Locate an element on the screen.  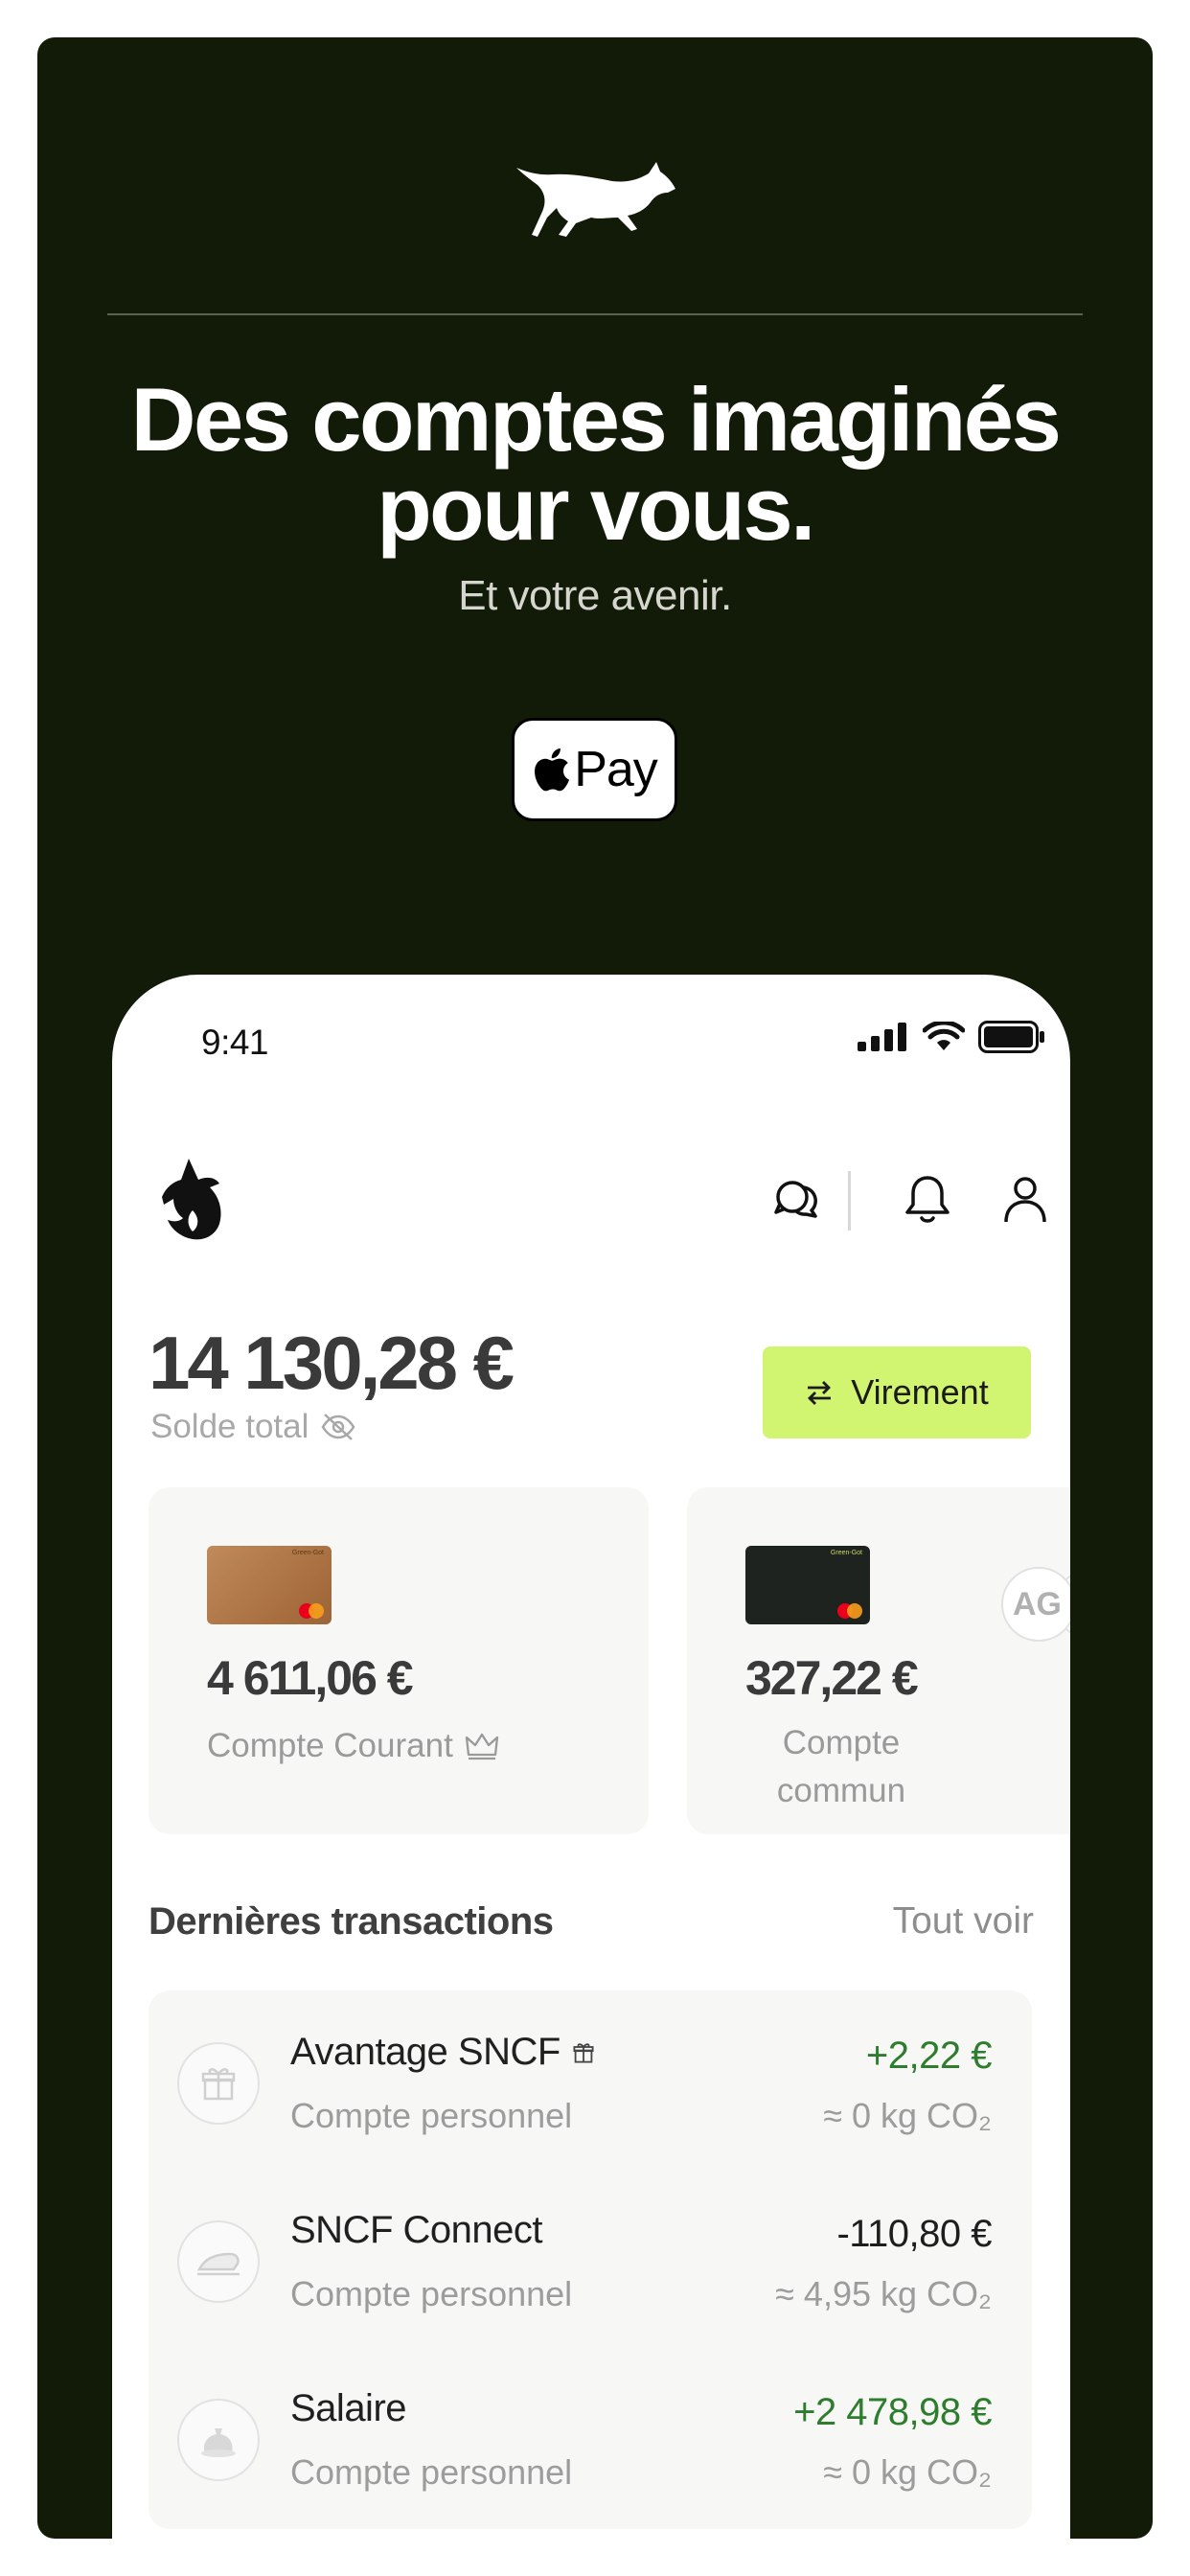
hero-title-line-2: pour vous. is located at coordinates (596, 508).